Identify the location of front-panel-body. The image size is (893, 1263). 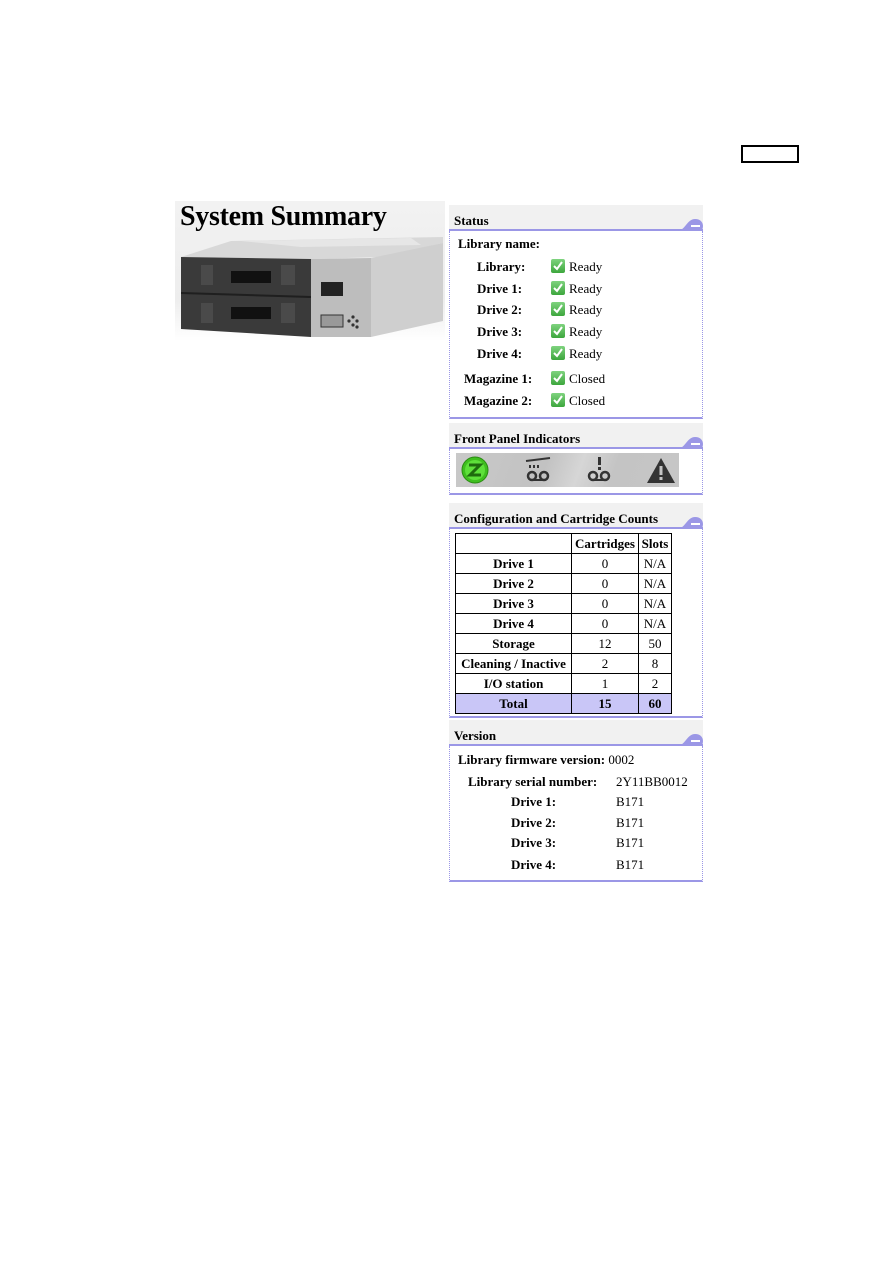
(576, 472).